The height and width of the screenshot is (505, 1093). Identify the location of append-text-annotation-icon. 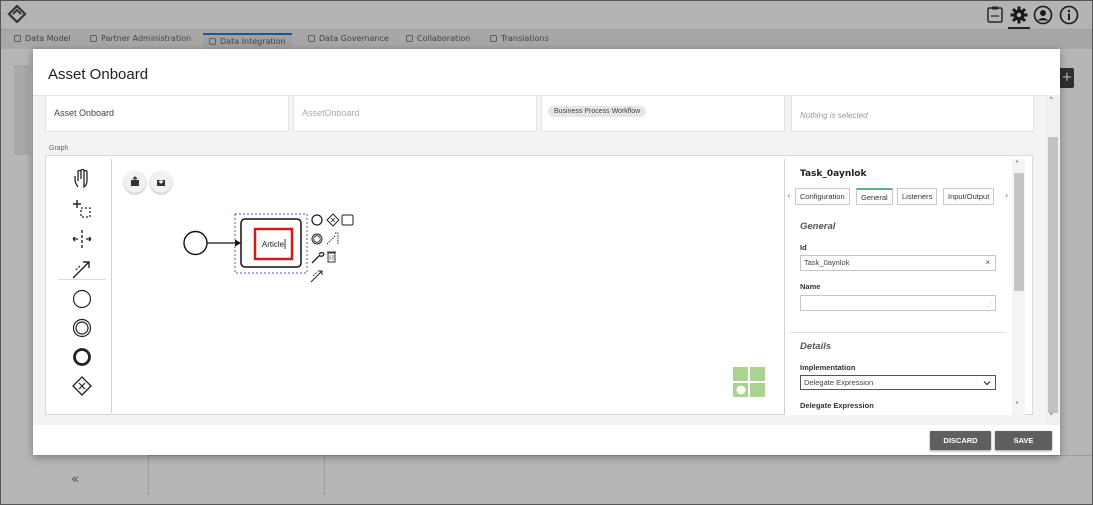
(332, 238).